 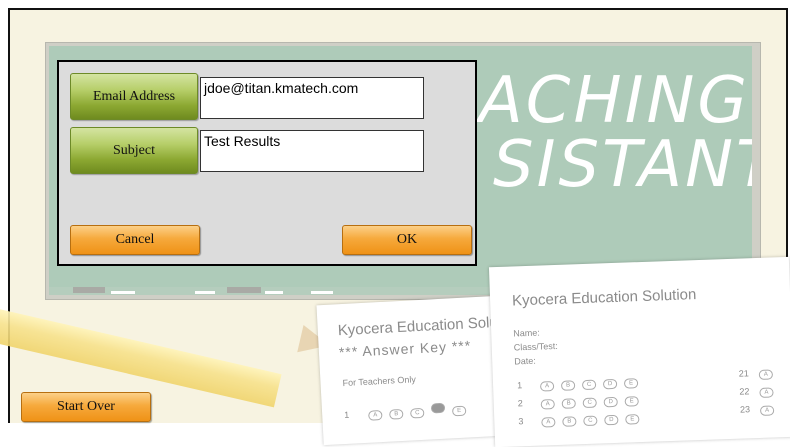 I want to click on bubble-b: B, so click(x=396, y=414).